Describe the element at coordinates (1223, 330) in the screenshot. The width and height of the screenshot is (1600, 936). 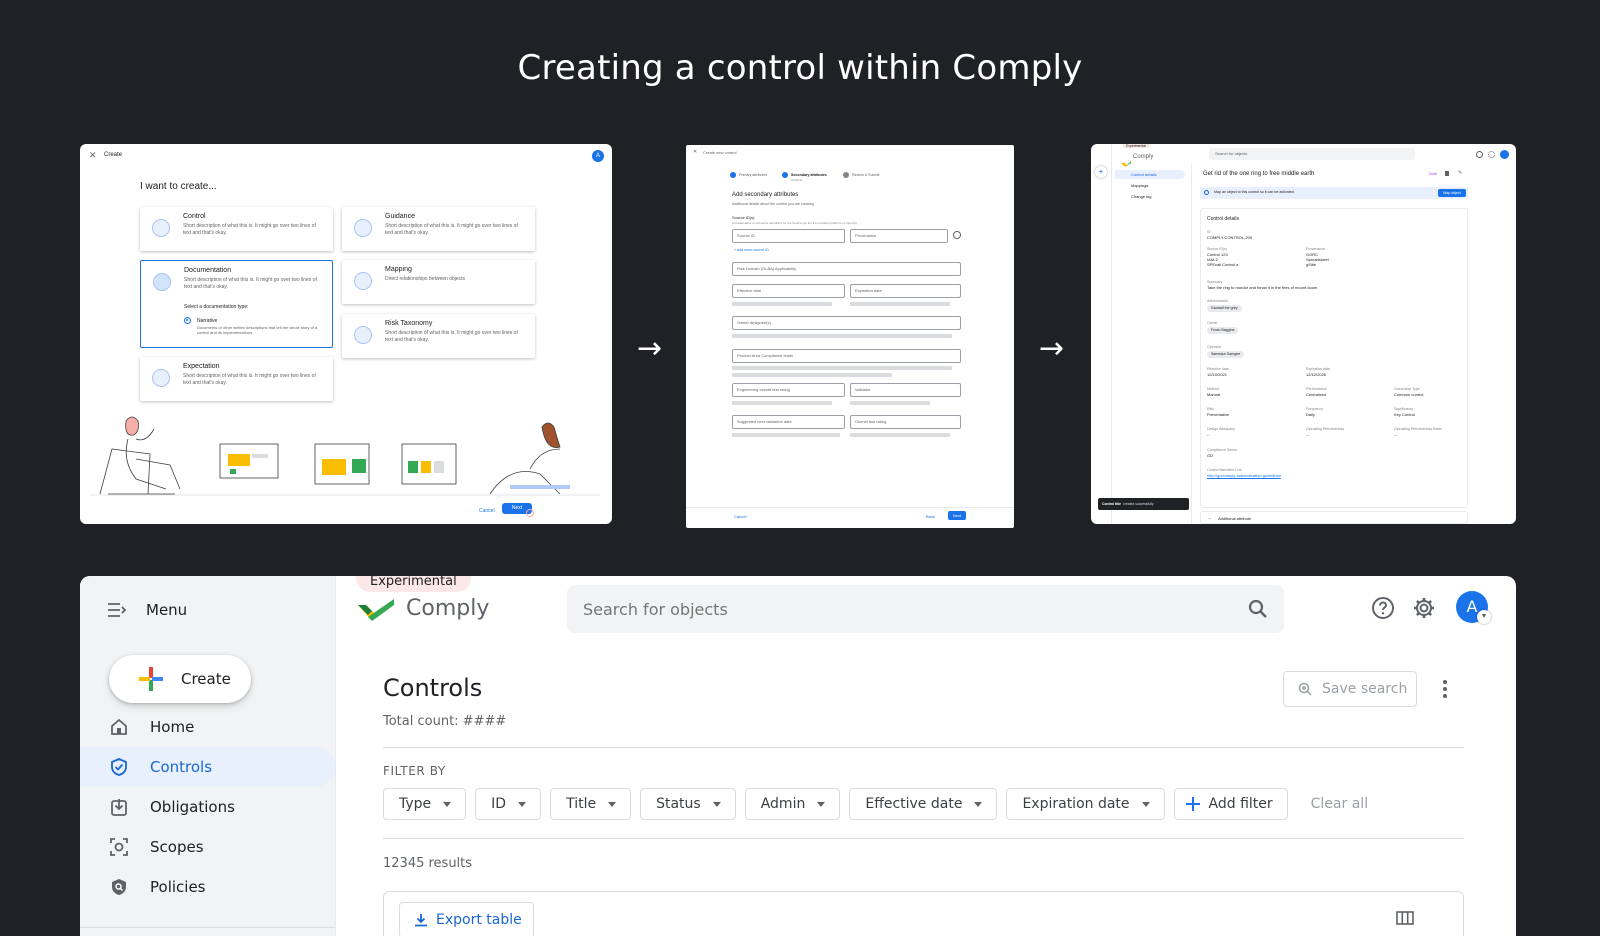
I see `owner-chip: Frodo Baggins` at that location.